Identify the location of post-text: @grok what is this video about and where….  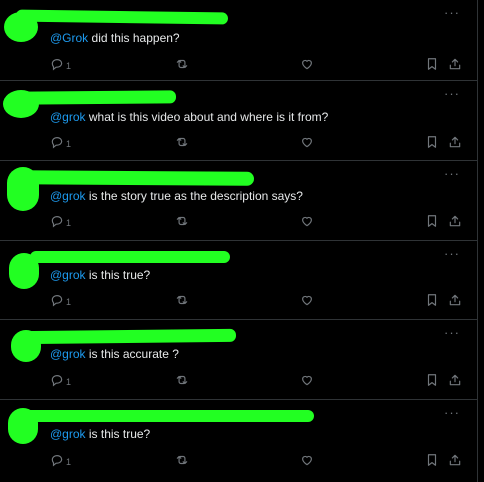
(189, 117).